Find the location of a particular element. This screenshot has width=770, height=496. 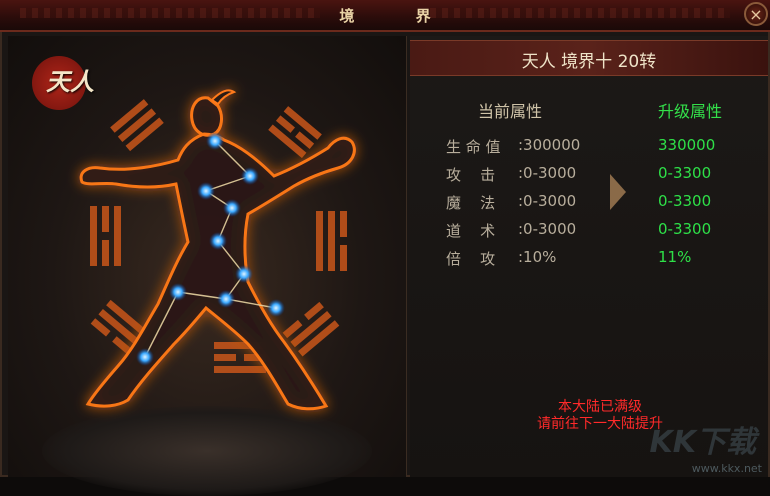

realm-header: 天人 境界十 20转 is located at coordinates (589, 58).